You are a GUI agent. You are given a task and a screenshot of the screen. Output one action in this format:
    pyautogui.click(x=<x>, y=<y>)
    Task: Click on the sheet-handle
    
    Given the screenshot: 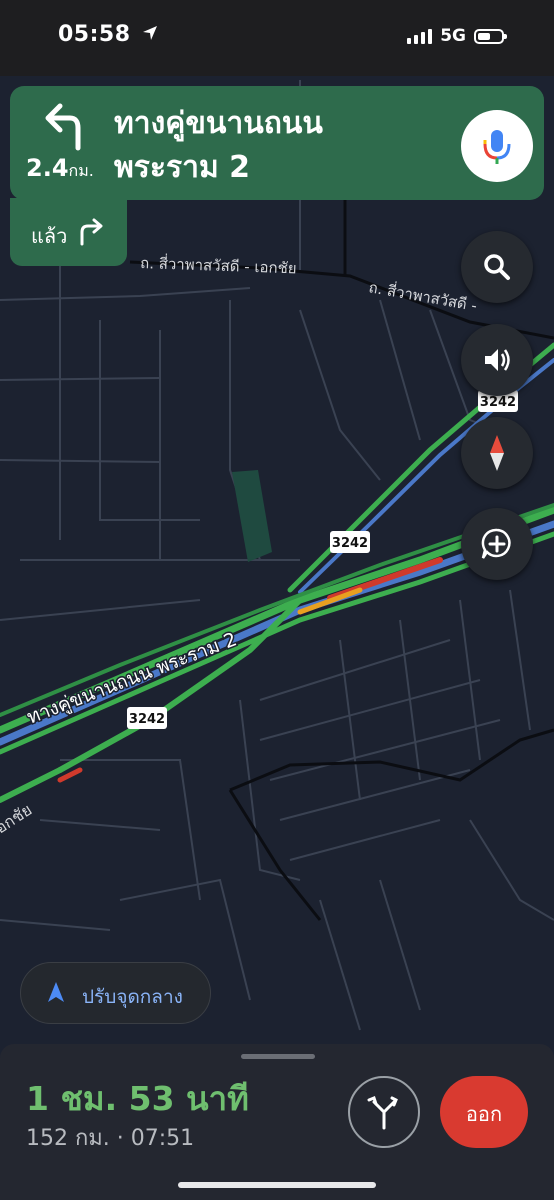 What is the action you would take?
    pyautogui.click(x=278, y=1056)
    